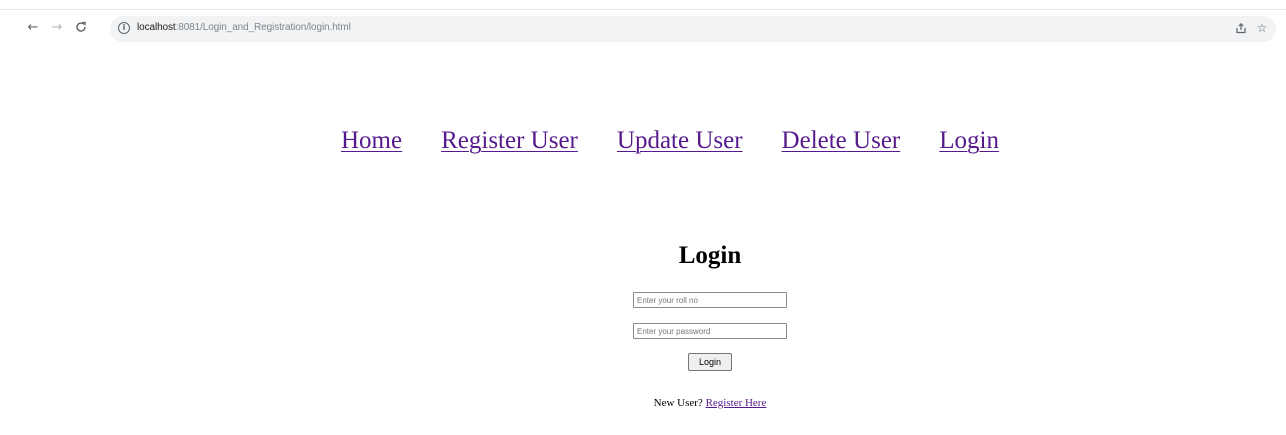 This screenshot has height=435, width=1286. I want to click on forward-arrow-icon: →, so click(57, 27).